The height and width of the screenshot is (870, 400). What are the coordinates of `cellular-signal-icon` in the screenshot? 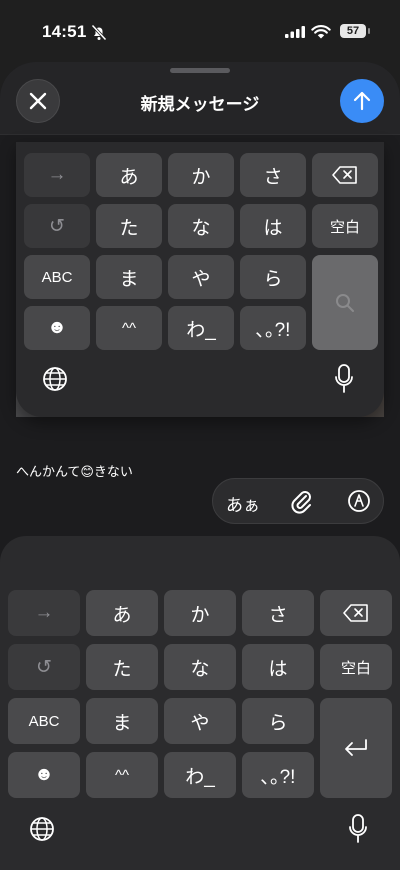 It's located at (295, 32).